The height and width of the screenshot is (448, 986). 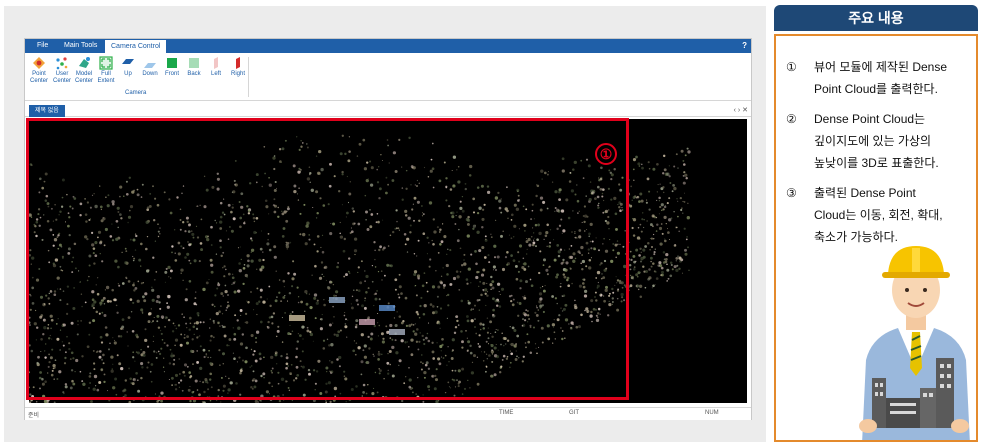 What do you see at coordinates (106, 70) in the screenshot?
I see `full-extent-button: Full Extent` at bounding box center [106, 70].